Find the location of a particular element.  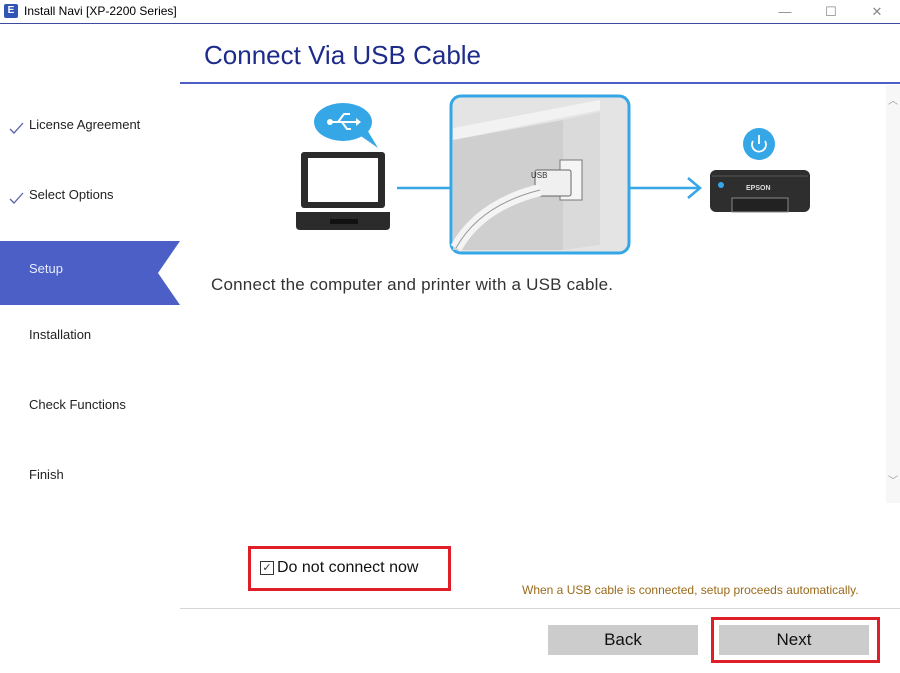

step-installation: Installation is located at coordinates (90, 339).